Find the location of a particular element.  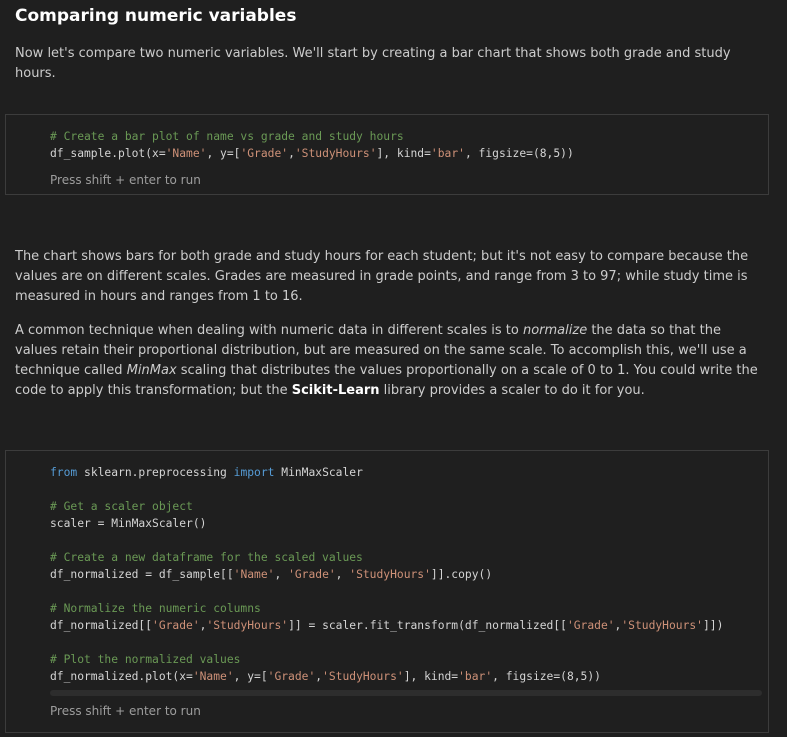

code-comment: # Plot the normalized values is located at coordinates (145, 659).